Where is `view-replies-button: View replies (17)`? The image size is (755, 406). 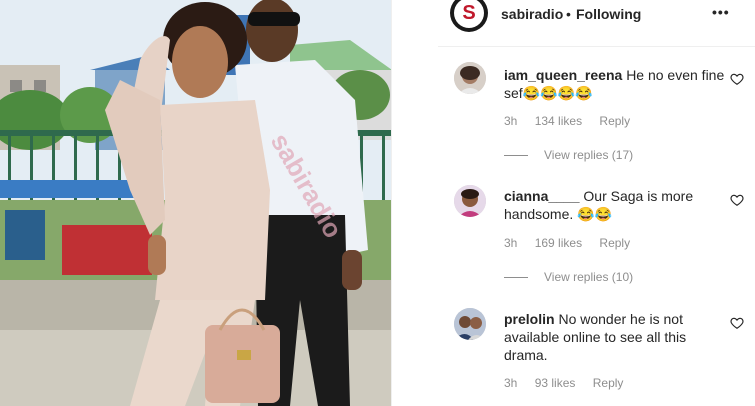
view-replies-button: View replies (17) is located at coordinates (568, 155).